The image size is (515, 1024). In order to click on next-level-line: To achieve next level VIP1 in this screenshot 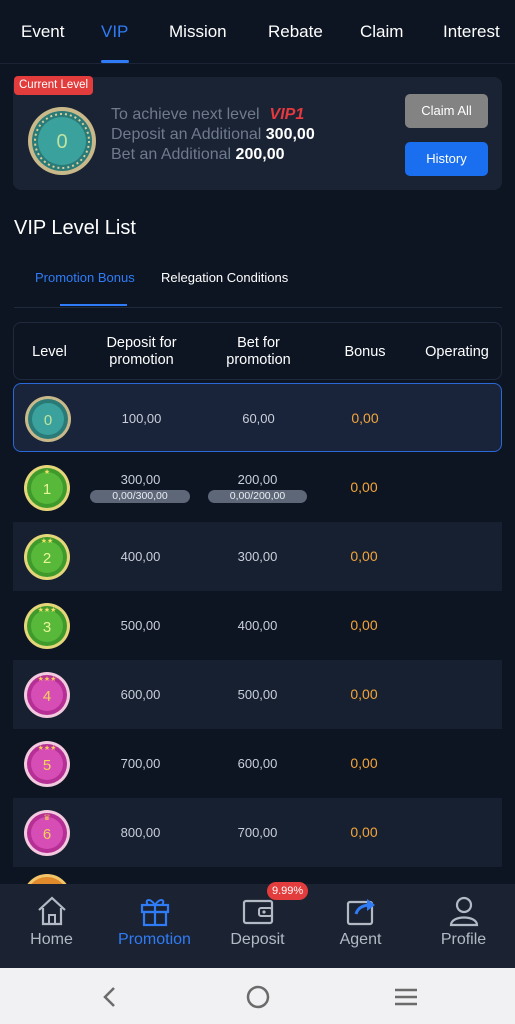, I will do `click(207, 115)`.